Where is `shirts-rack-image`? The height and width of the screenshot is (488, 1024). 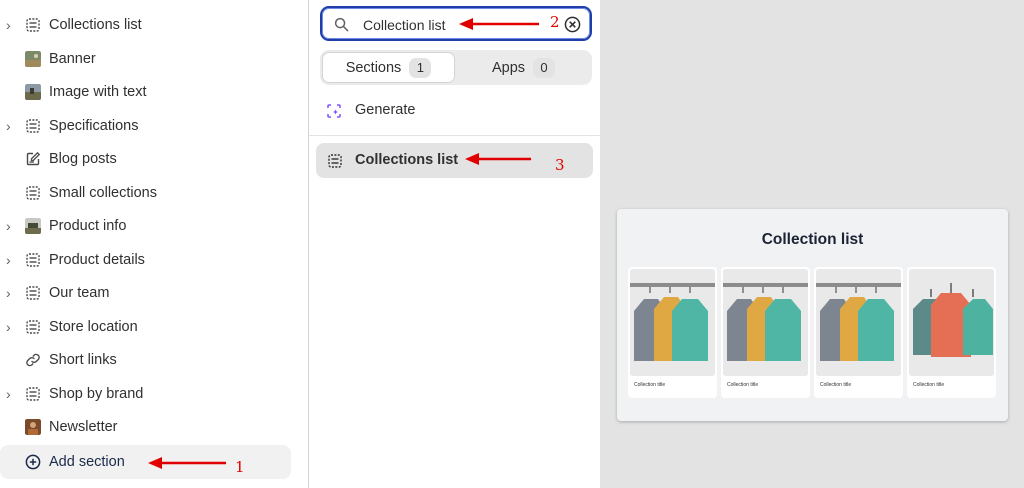
shirts-rack-image is located at coordinates (951, 322).